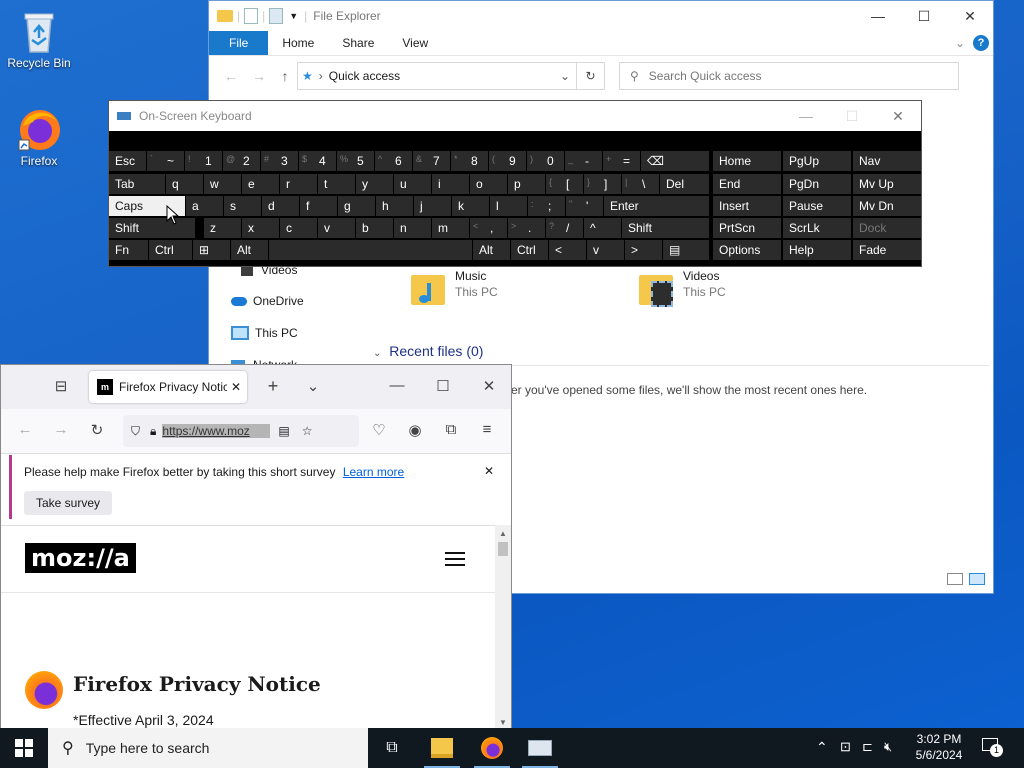  I want to click on firefox-view-icon: ⊟, so click(61, 386).